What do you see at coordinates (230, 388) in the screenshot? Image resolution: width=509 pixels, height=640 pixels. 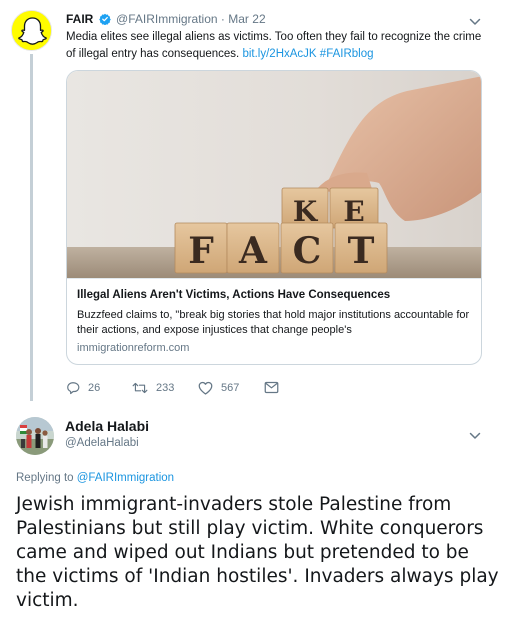 I see `like-count: 567` at bounding box center [230, 388].